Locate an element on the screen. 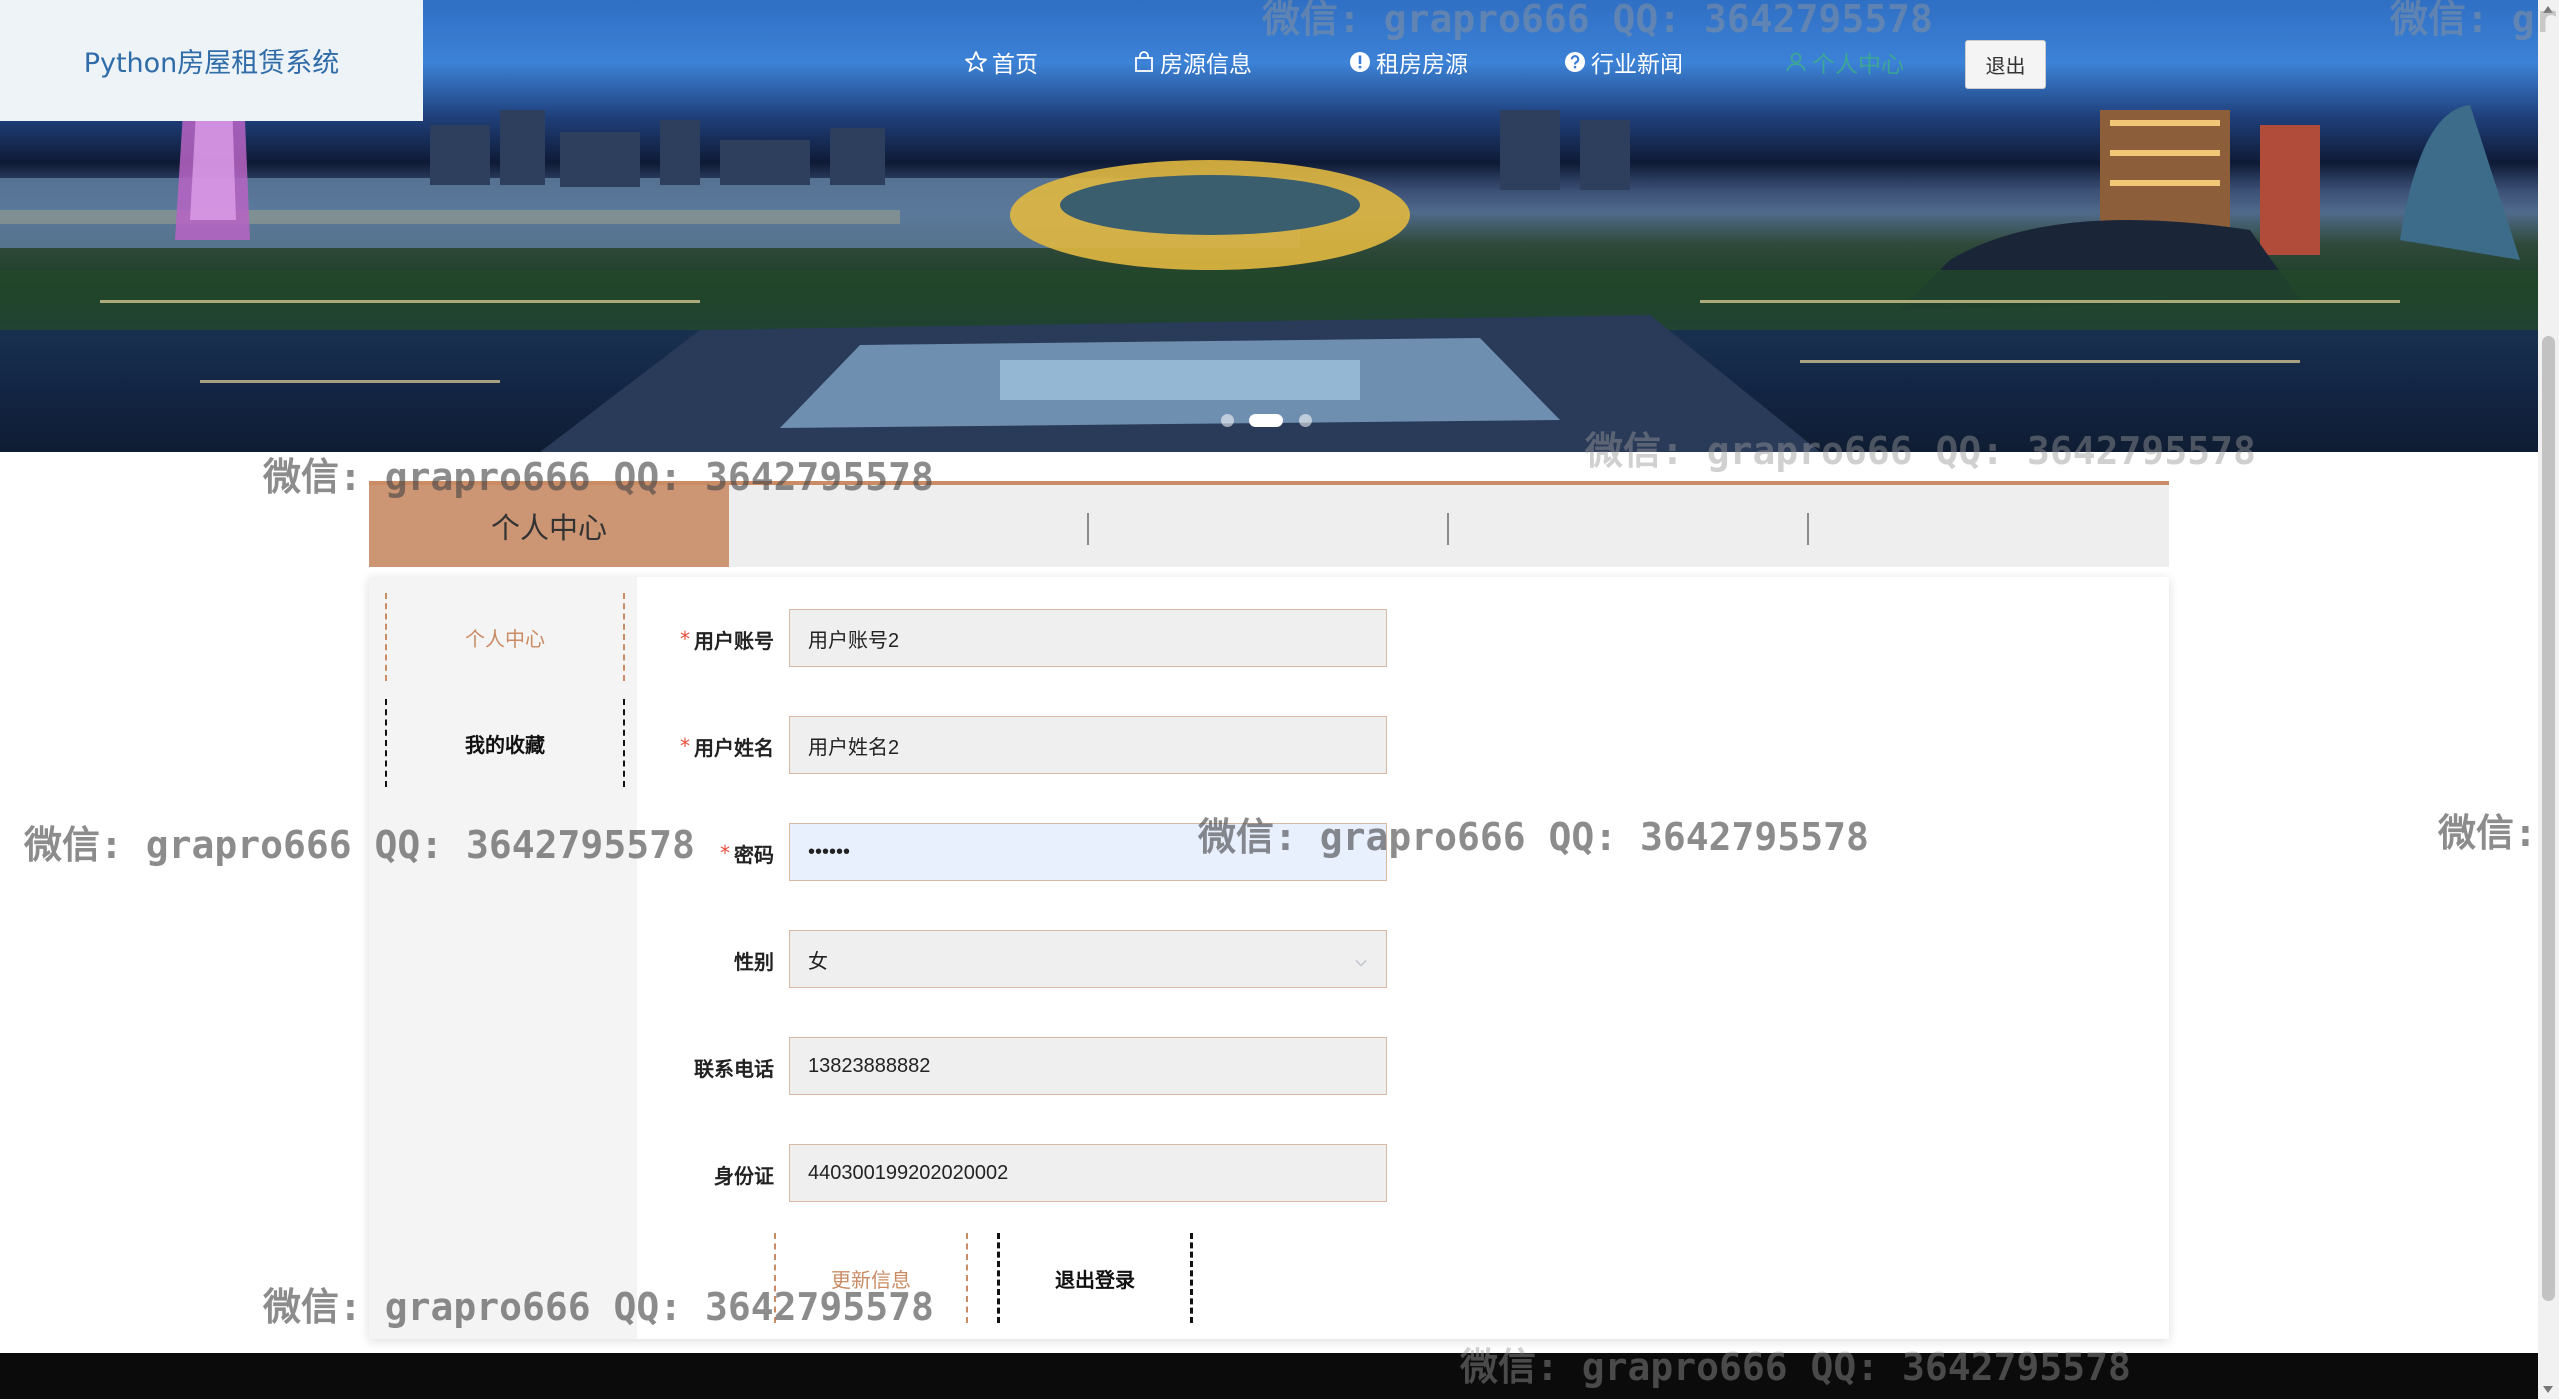  footer-bar is located at coordinates (1269, 1376).